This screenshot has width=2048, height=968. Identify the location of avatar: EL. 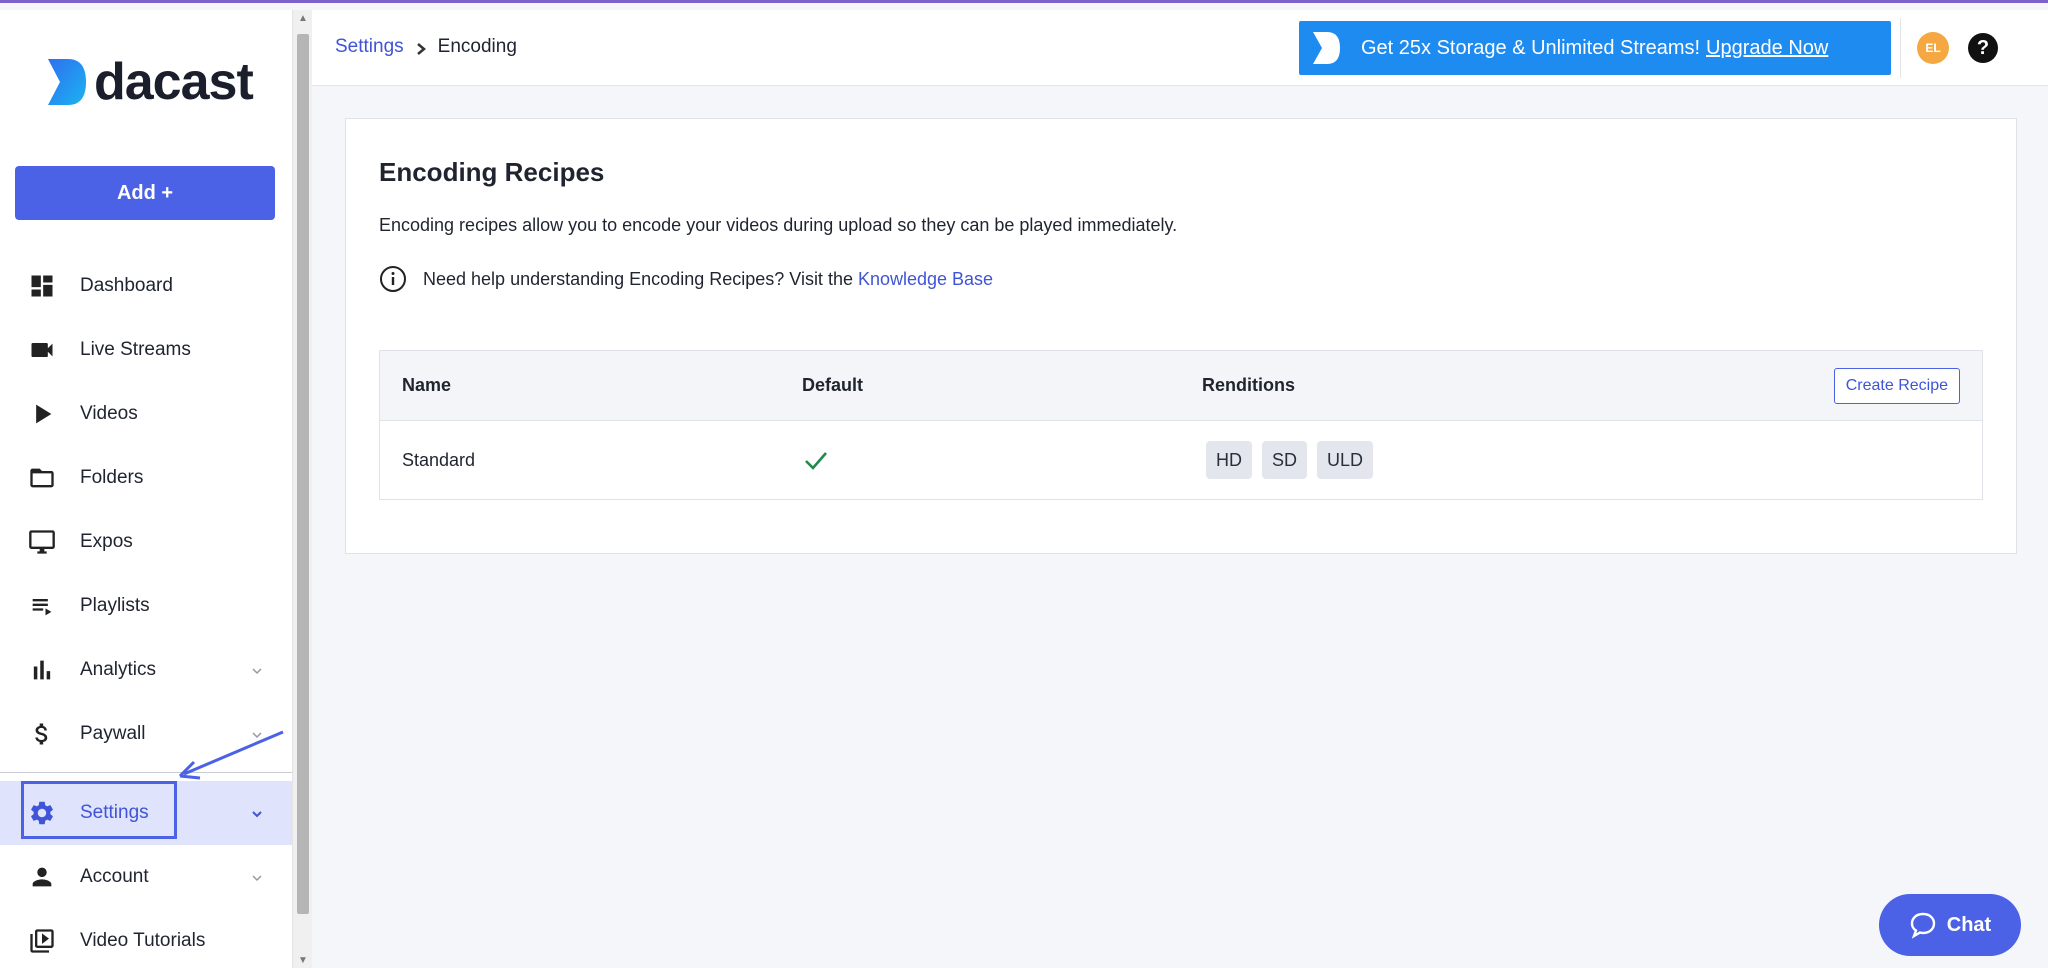
(1933, 48).